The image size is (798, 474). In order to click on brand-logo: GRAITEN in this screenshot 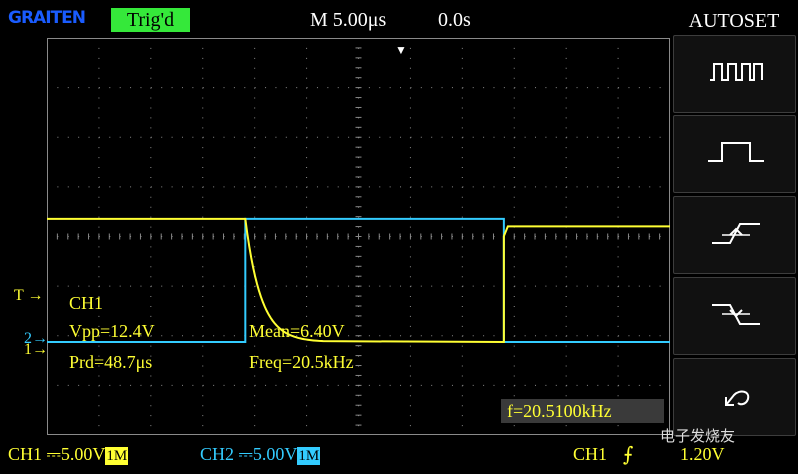, I will do `click(47, 18)`.